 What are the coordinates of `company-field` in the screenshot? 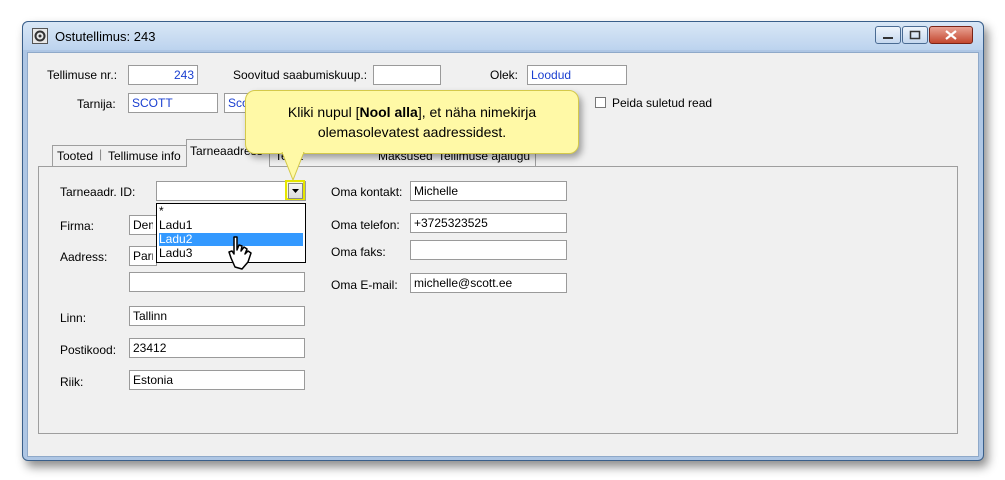 It's located at (143, 225).